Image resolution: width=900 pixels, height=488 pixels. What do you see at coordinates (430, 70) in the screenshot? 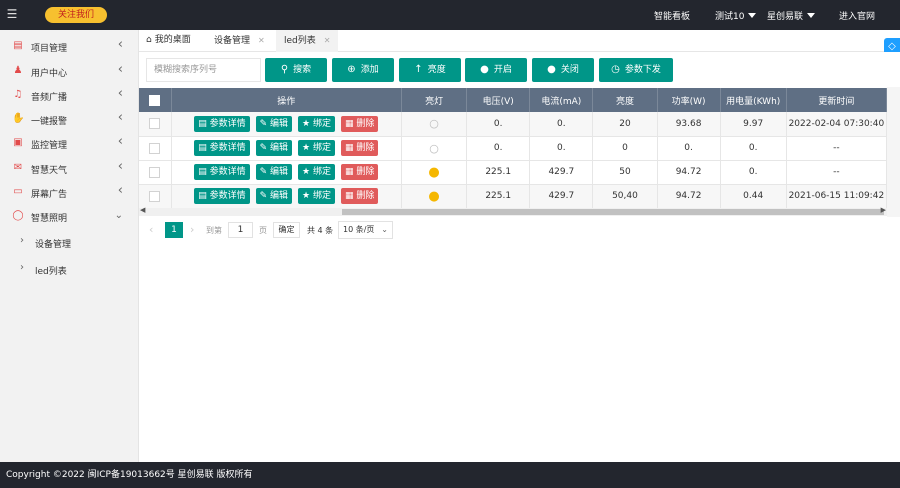
I see `brightness-button: ↑ 亮度` at bounding box center [430, 70].